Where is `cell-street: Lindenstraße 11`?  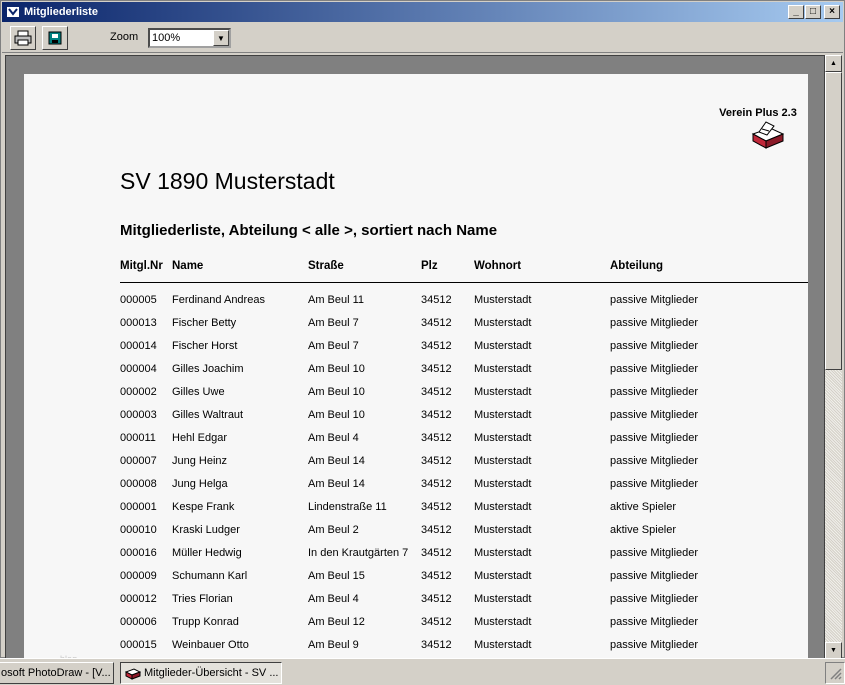
cell-street: Lindenstraße 11 is located at coordinates (347, 507).